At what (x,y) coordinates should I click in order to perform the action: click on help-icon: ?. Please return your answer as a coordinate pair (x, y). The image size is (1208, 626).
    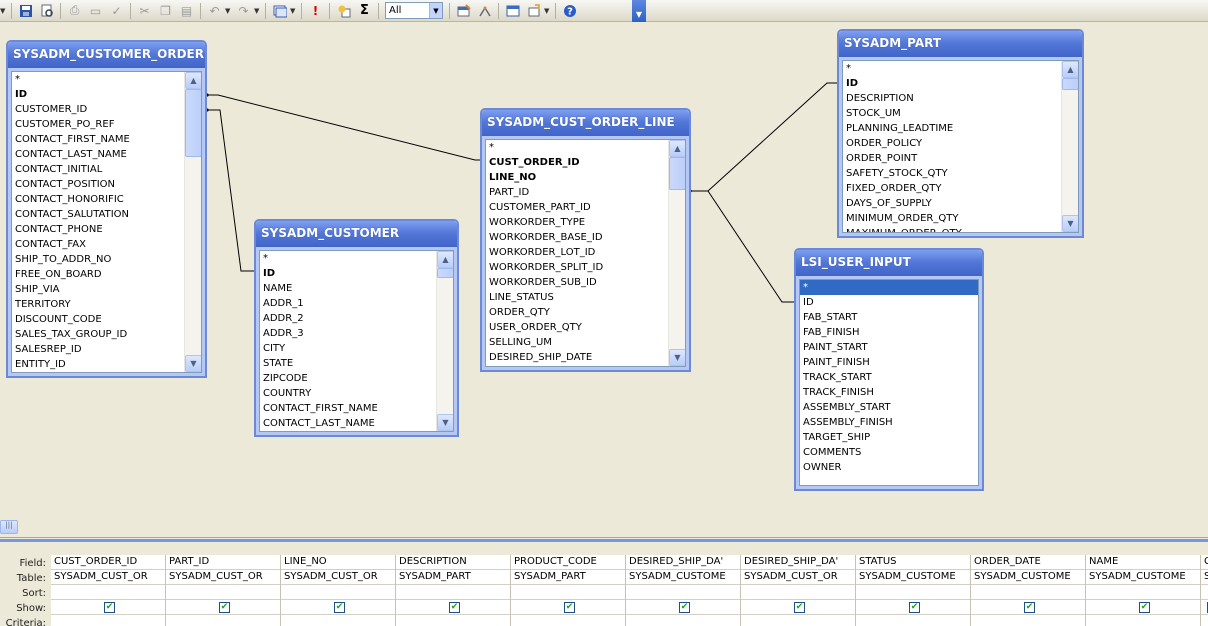
    Looking at the image, I should click on (569, 11).